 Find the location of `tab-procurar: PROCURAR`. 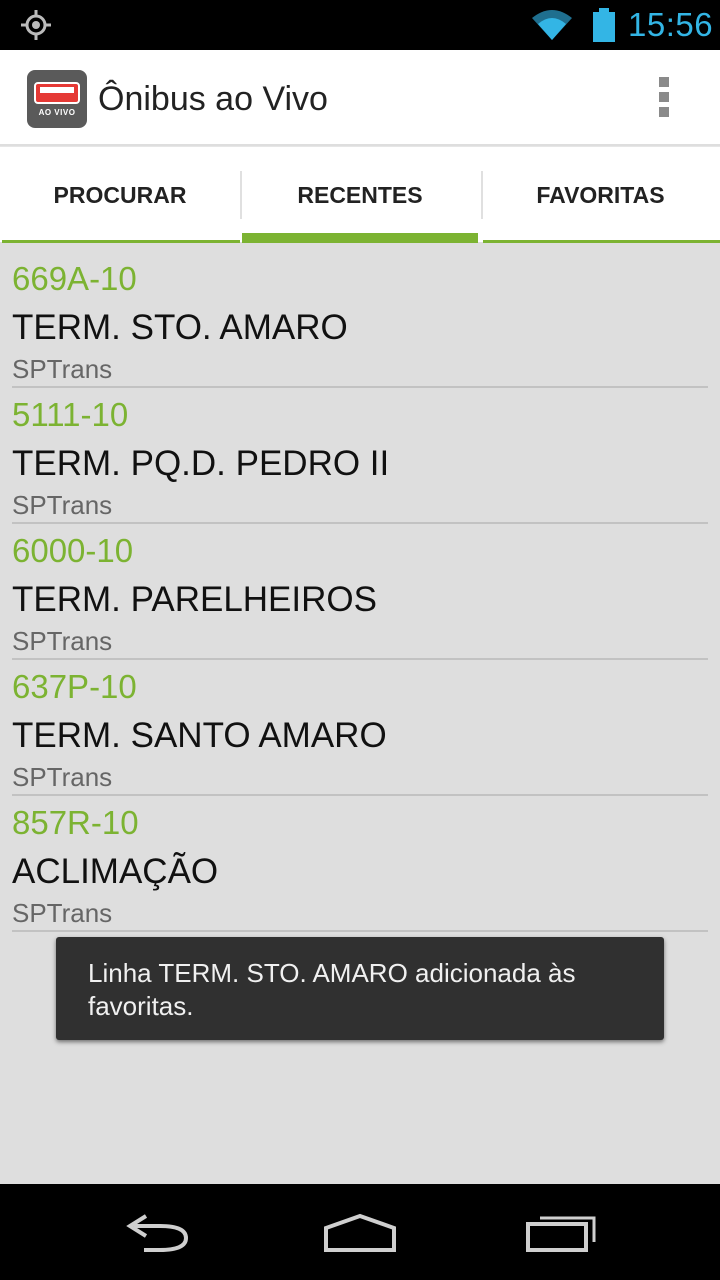

tab-procurar: PROCURAR is located at coordinates (120, 195).